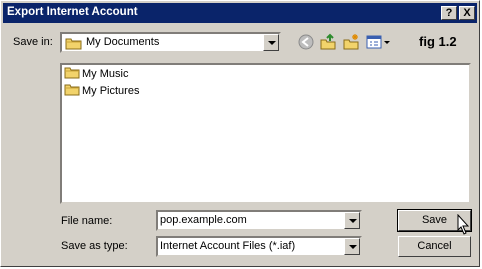  Describe the element at coordinates (467, 13) in the screenshot. I see `close-button: X` at that location.